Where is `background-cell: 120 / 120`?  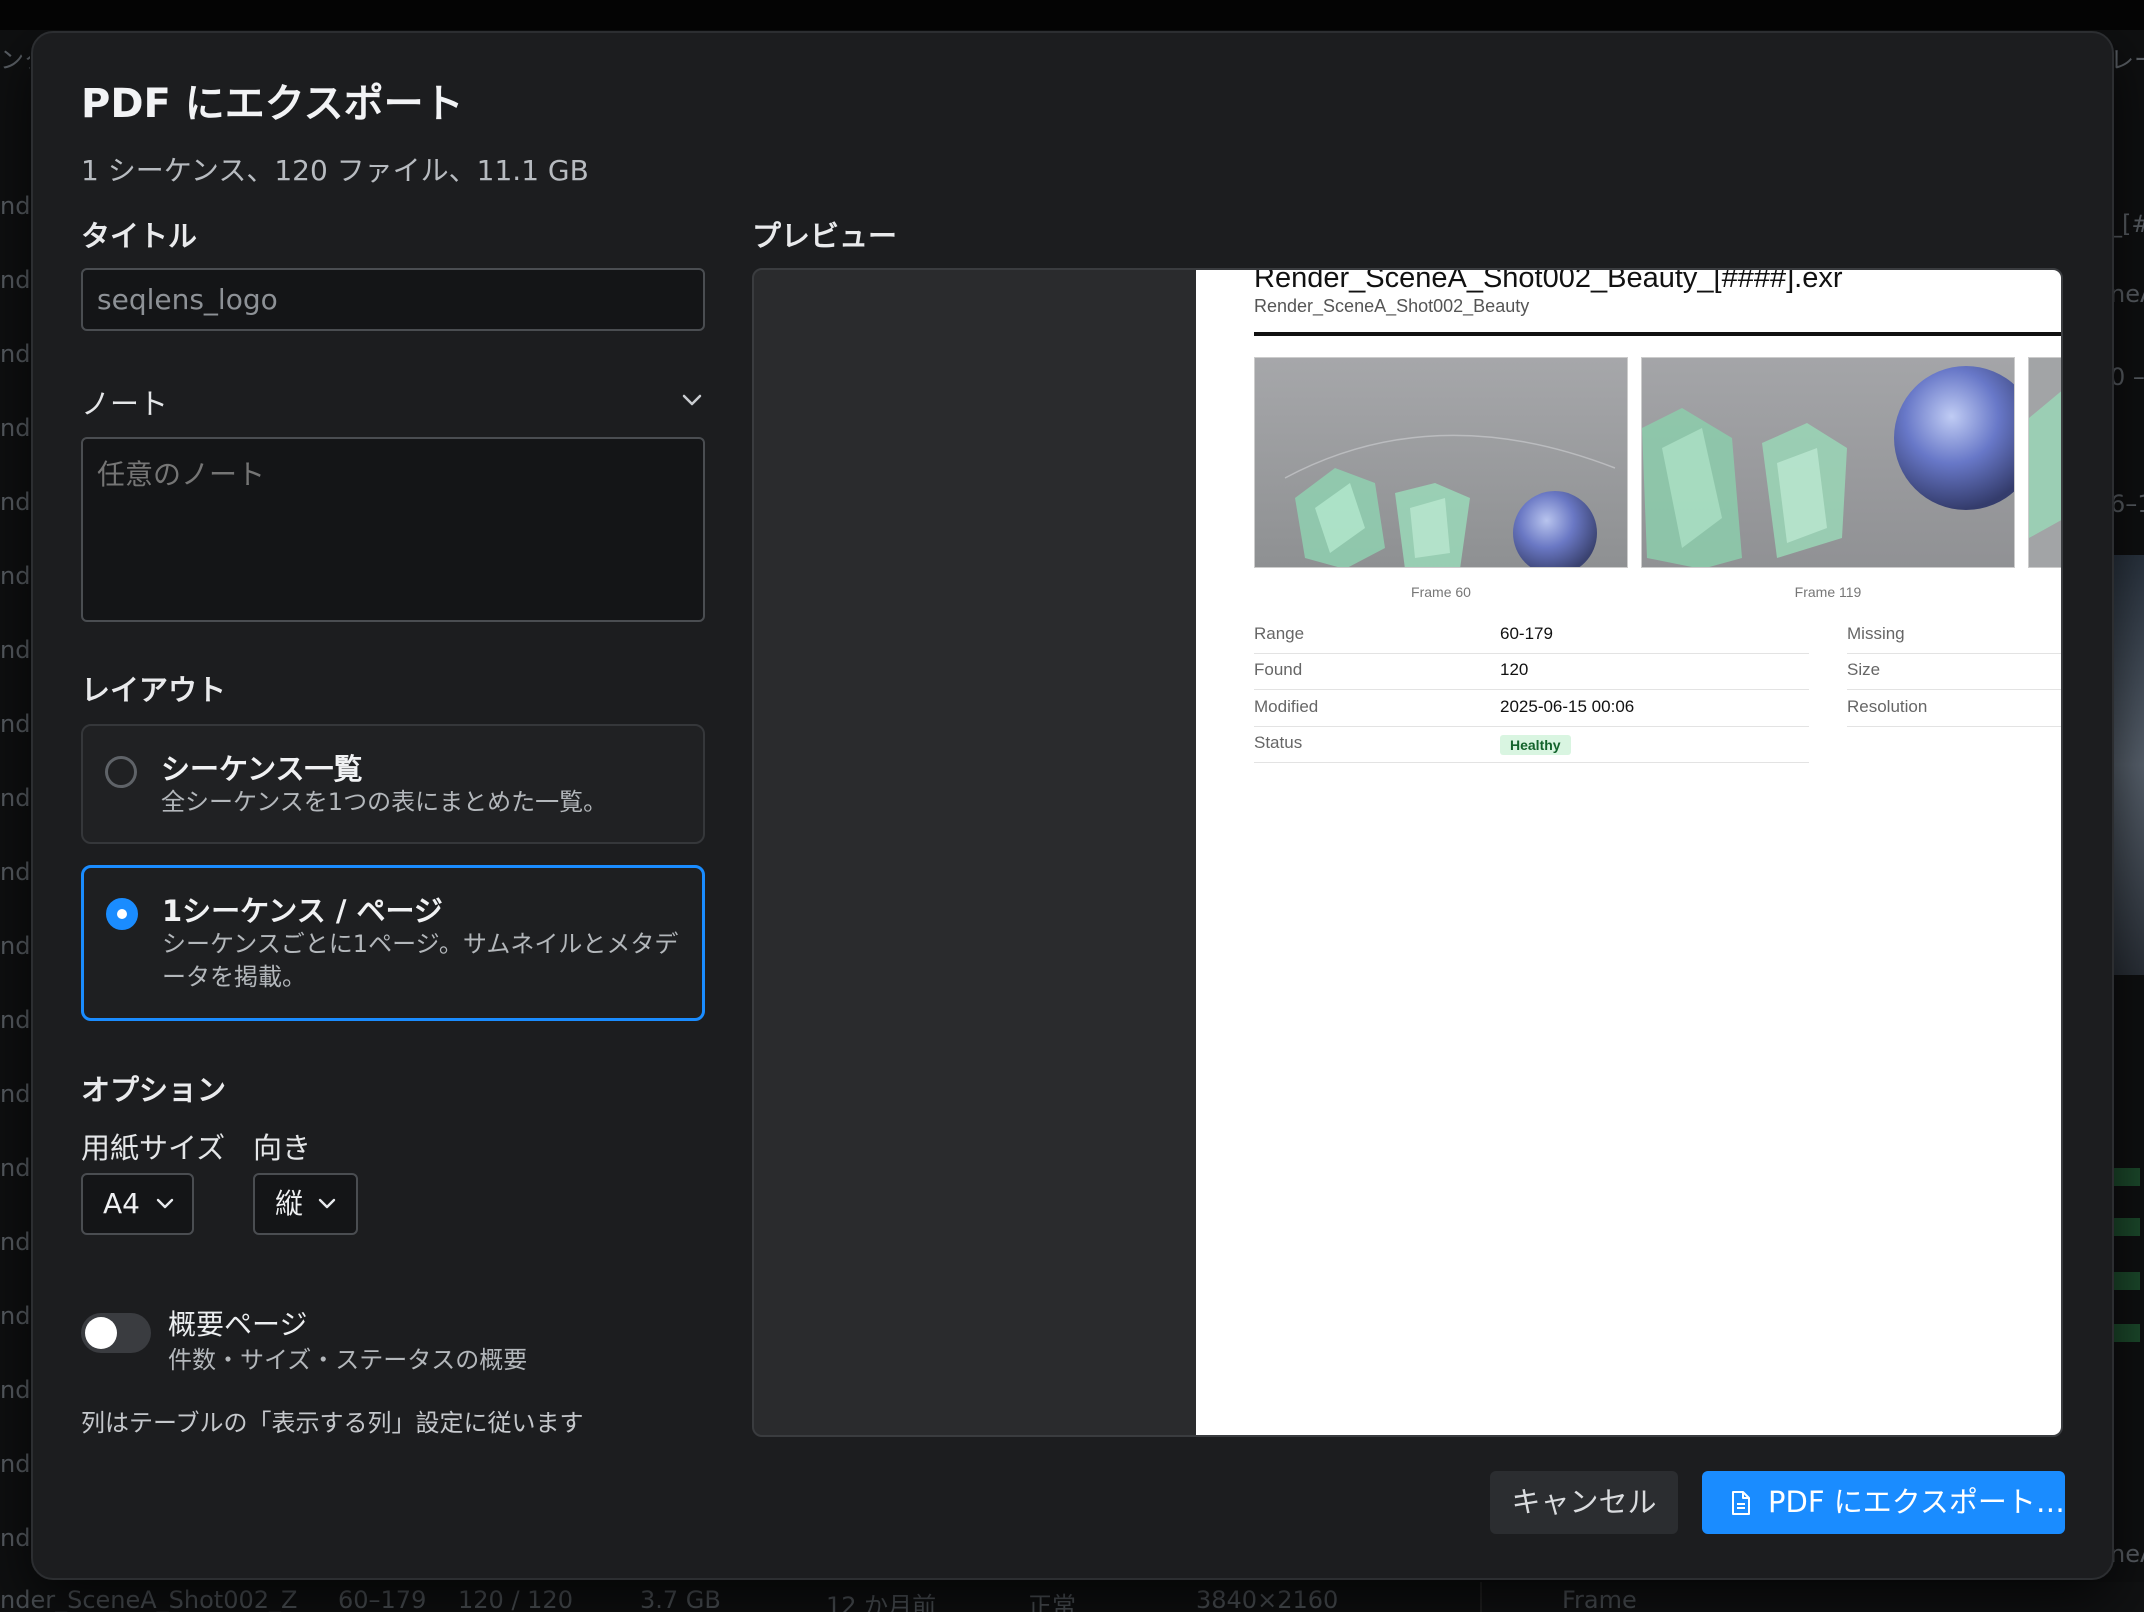 background-cell: 120 / 120 is located at coordinates (515, 1599).